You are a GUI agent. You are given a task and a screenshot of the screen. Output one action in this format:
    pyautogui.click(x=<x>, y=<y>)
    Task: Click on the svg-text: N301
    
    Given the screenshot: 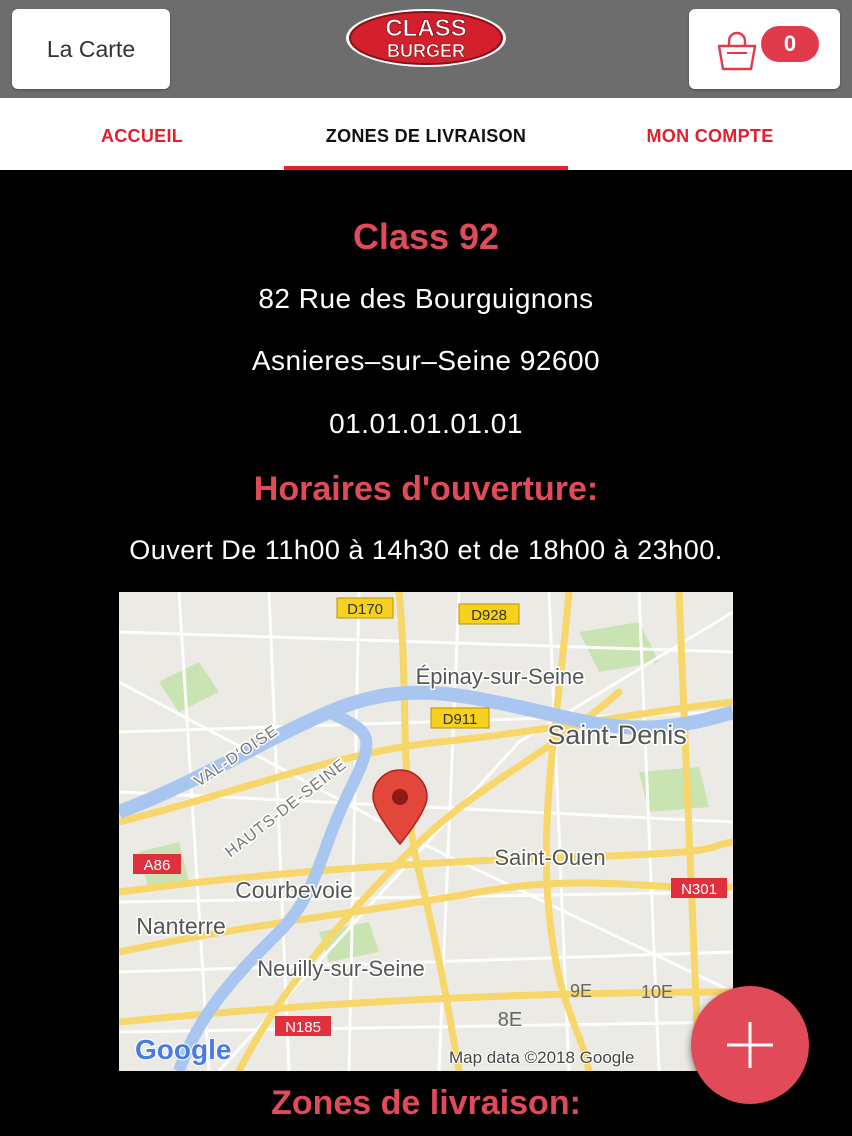 What is the action you would take?
    pyautogui.click(x=699, y=889)
    